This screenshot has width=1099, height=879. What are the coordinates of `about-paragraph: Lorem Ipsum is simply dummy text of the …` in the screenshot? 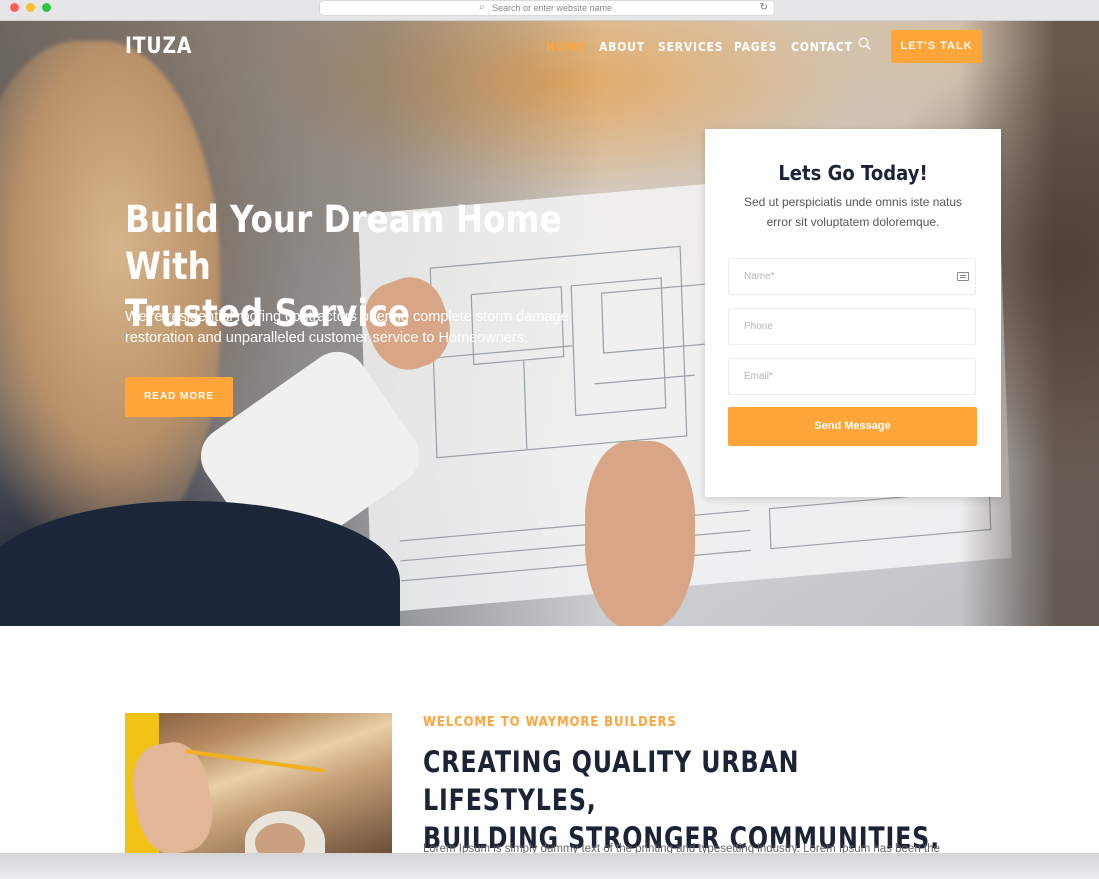 It's located at (681, 848).